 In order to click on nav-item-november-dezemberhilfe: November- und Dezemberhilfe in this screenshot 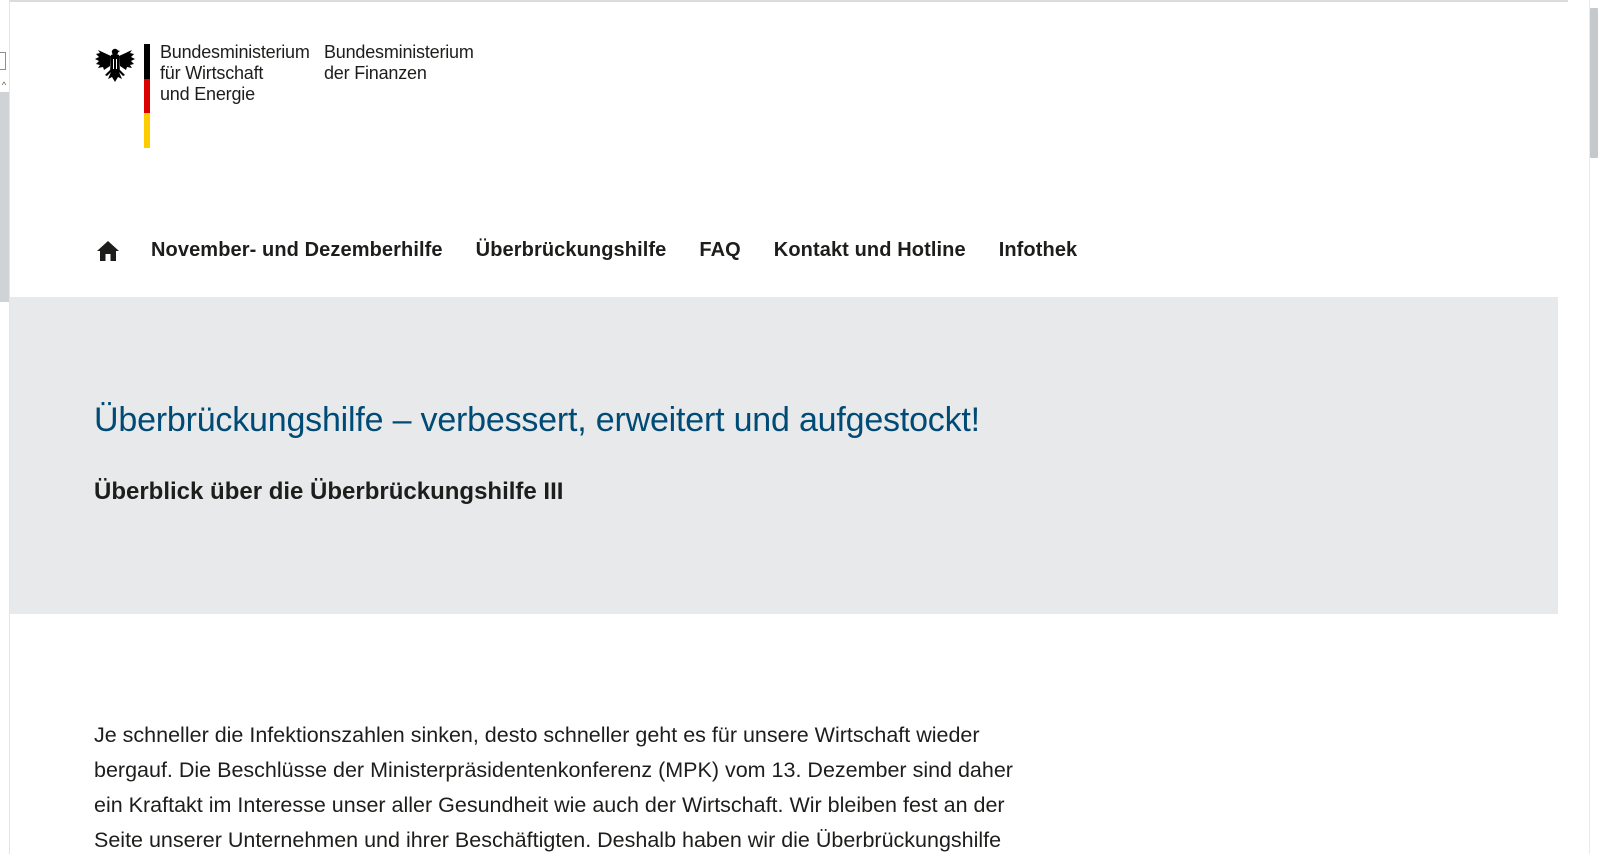, I will do `click(297, 250)`.